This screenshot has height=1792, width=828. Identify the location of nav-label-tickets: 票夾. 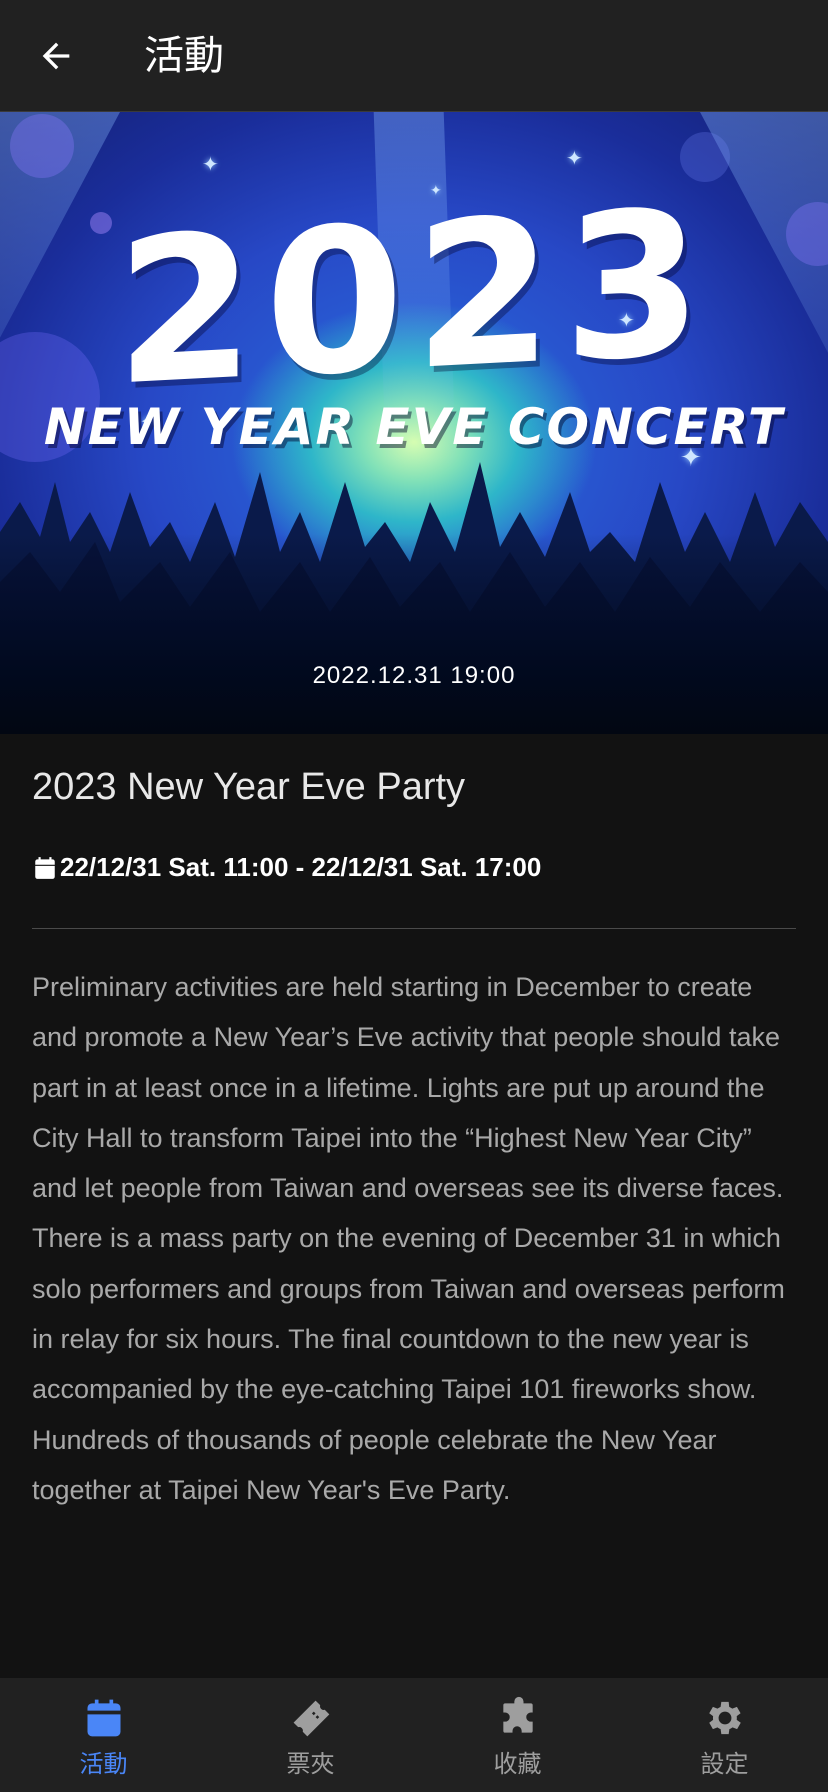
(310, 1764).